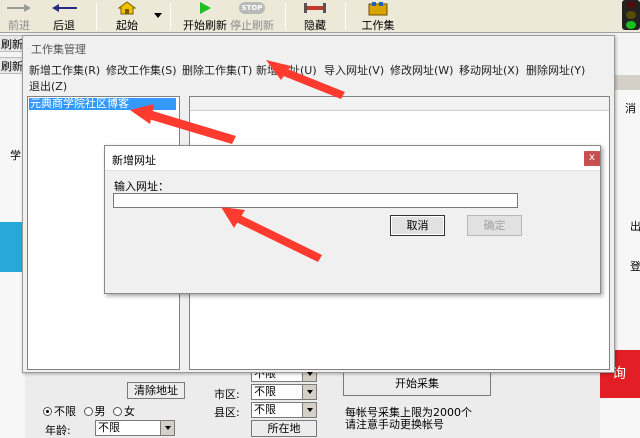 The image size is (640, 438). Describe the element at coordinates (555, 70) in the screenshot. I see `menu-delete-url: 删除网址(Y)` at that location.